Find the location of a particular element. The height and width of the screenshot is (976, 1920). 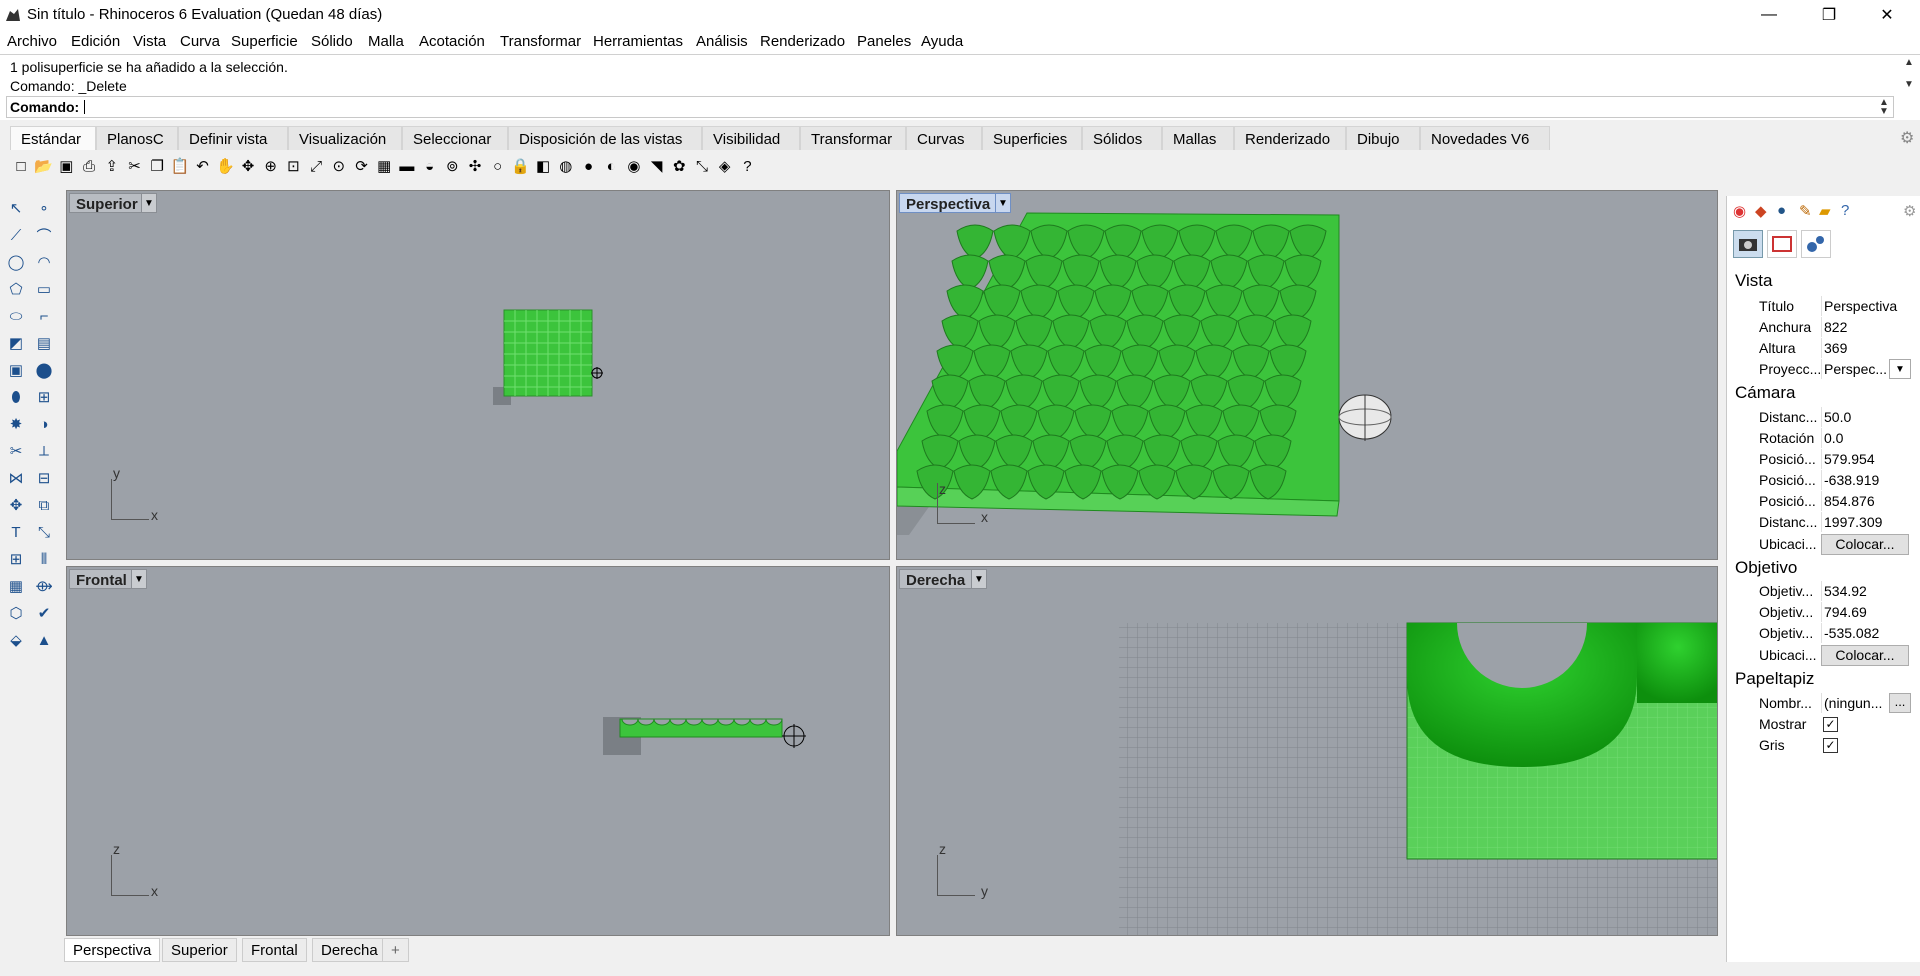

prop-value: 822 is located at coordinates (1866, 327).